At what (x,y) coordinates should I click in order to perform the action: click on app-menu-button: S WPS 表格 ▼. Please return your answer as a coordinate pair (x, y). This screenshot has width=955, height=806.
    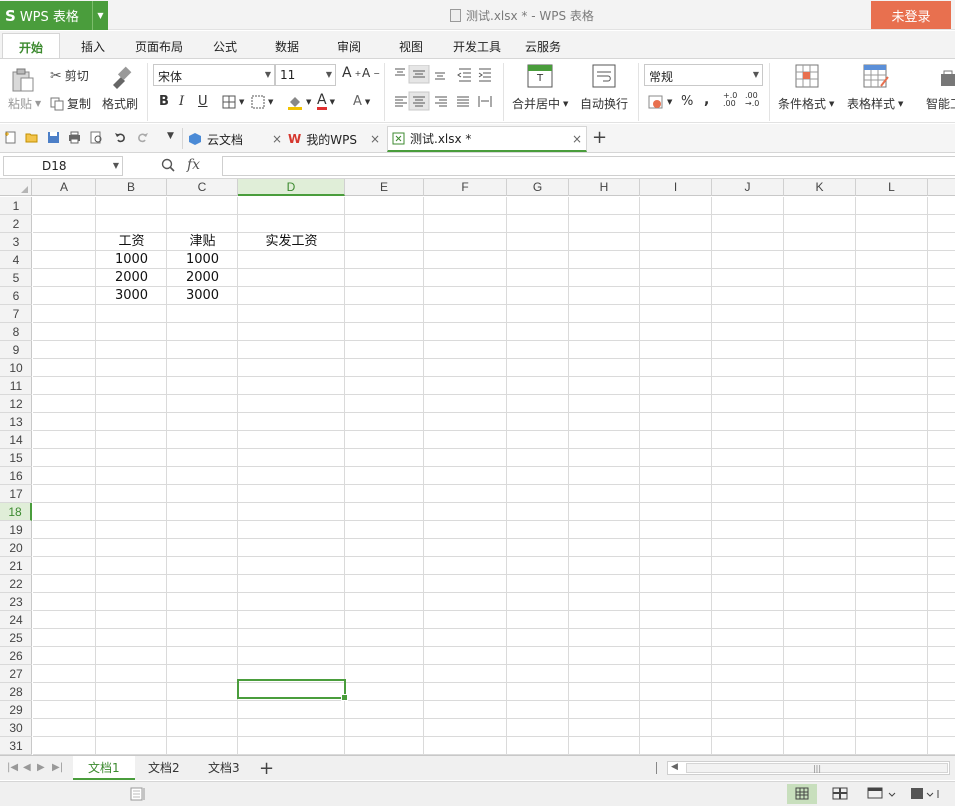
    Looking at the image, I should click on (54, 15).